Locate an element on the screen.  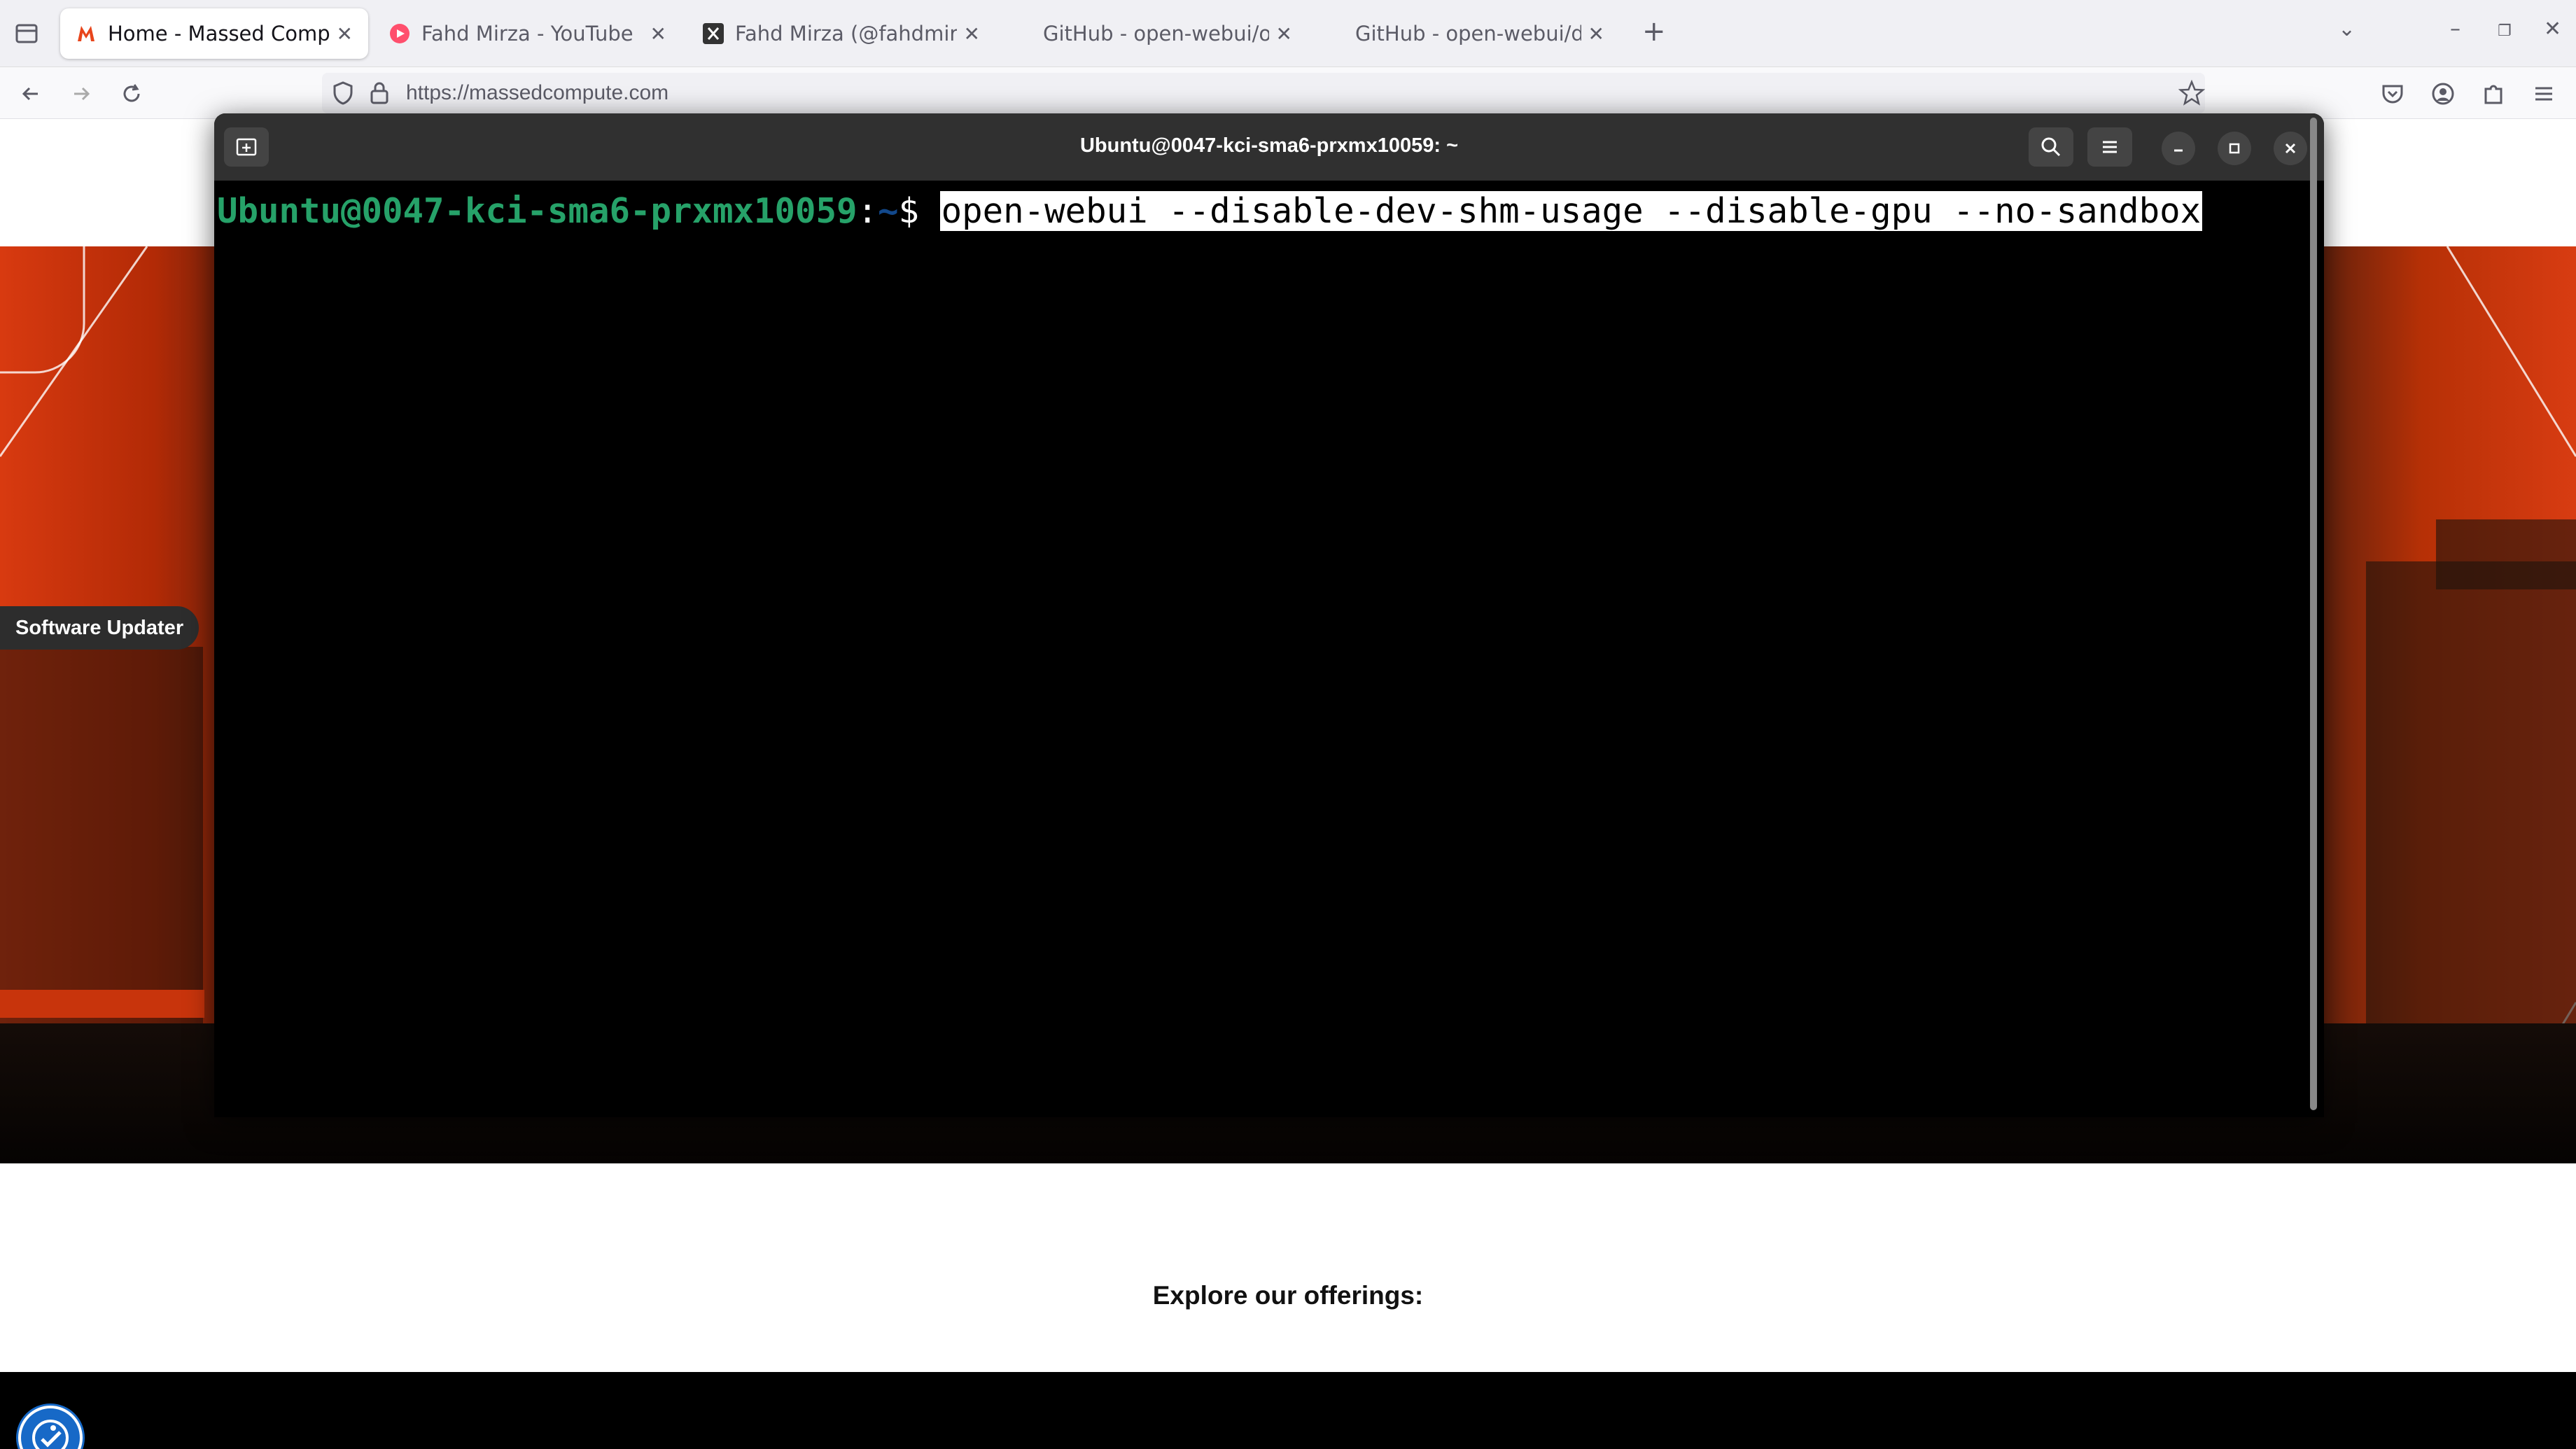
menu-button is located at coordinates (2543, 93).